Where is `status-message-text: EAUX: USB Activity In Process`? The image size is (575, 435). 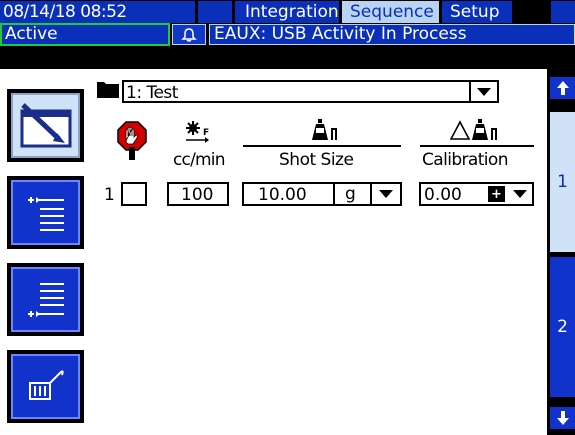 status-message-text: EAUX: USB Activity In Process is located at coordinates (340, 34).